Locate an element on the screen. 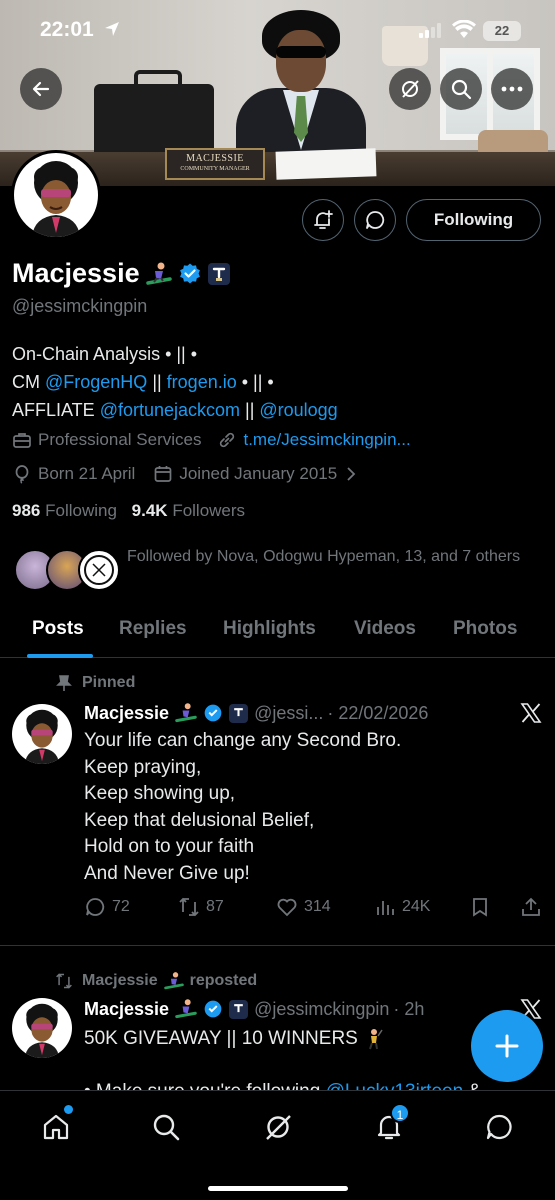 Image resolution: width=555 pixels, height=1200 pixels. url-link-frogen: frogen.io is located at coordinates (202, 382).